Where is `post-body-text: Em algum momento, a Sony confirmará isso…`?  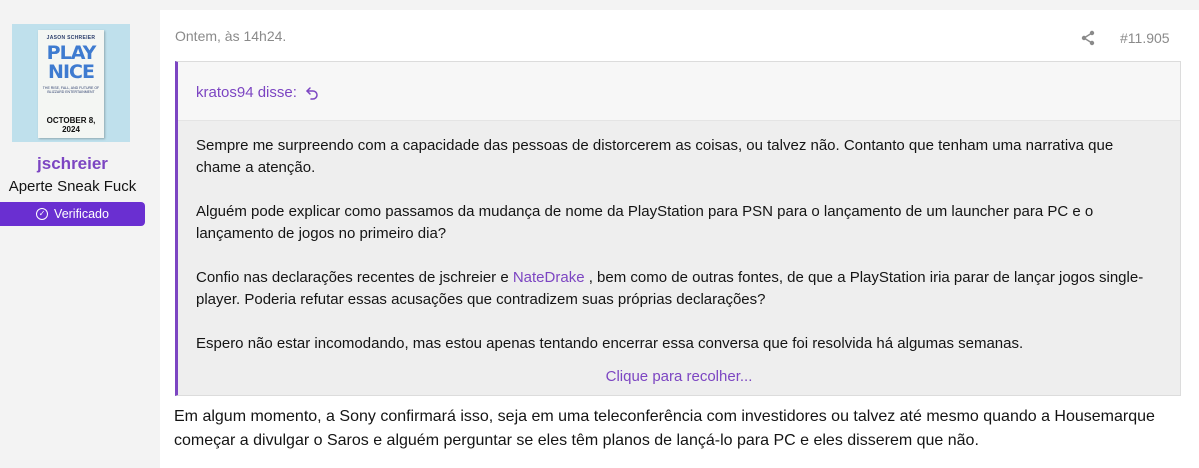 post-body-text: Em algum momento, a Sony confirmará isso… is located at coordinates (664, 428).